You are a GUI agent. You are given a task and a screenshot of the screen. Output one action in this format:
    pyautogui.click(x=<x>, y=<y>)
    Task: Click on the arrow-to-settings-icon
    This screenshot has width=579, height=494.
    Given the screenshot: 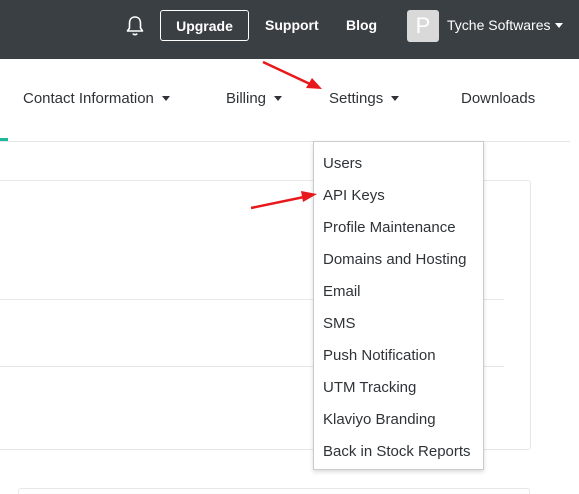 What is the action you would take?
    pyautogui.click(x=292, y=74)
    